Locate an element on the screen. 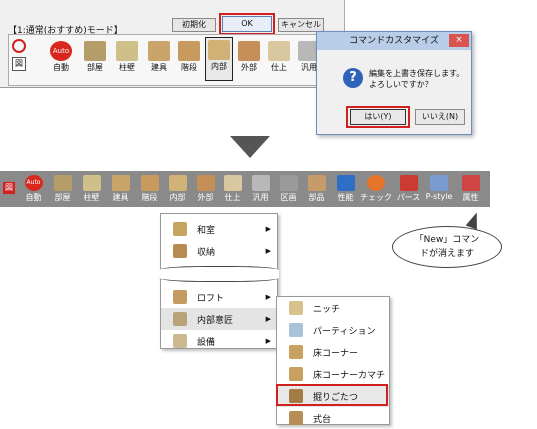 The image size is (537, 429). toolbar-button-pstyle: P-style is located at coordinates (439, 189).